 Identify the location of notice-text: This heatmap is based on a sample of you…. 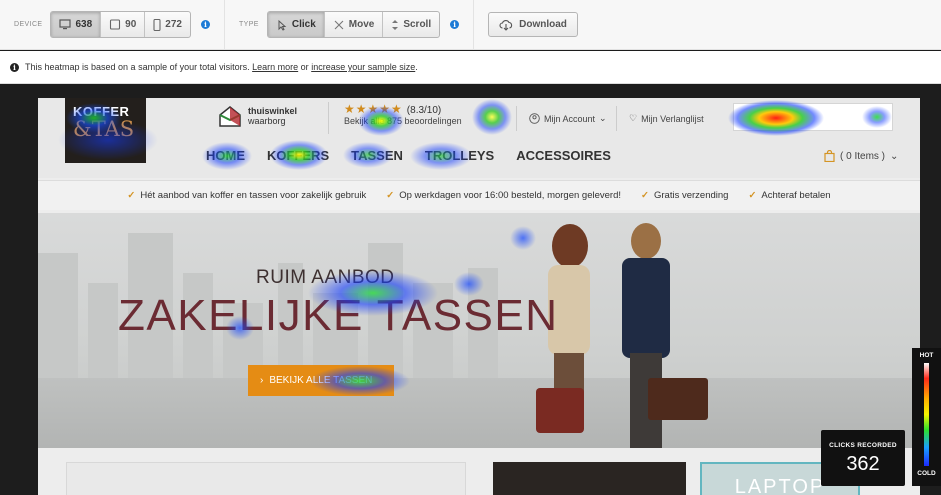
(137, 67).